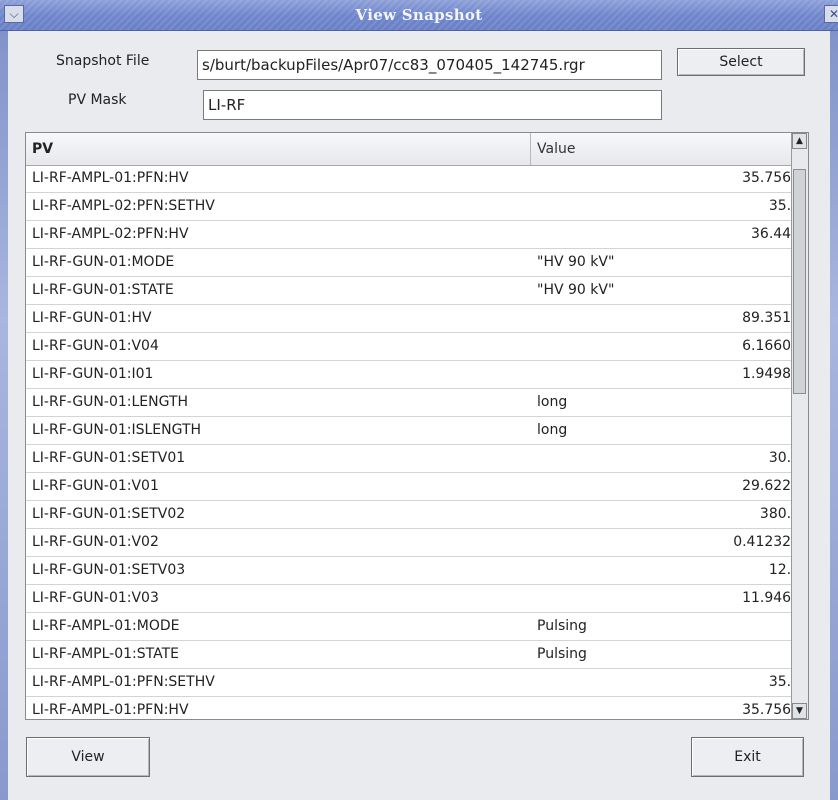 This screenshot has height=800, width=838. What do you see at coordinates (416, 599) in the screenshot?
I see `table-row: LI-RF-GUN-01:V03 11.9466` at bounding box center [416, 599].